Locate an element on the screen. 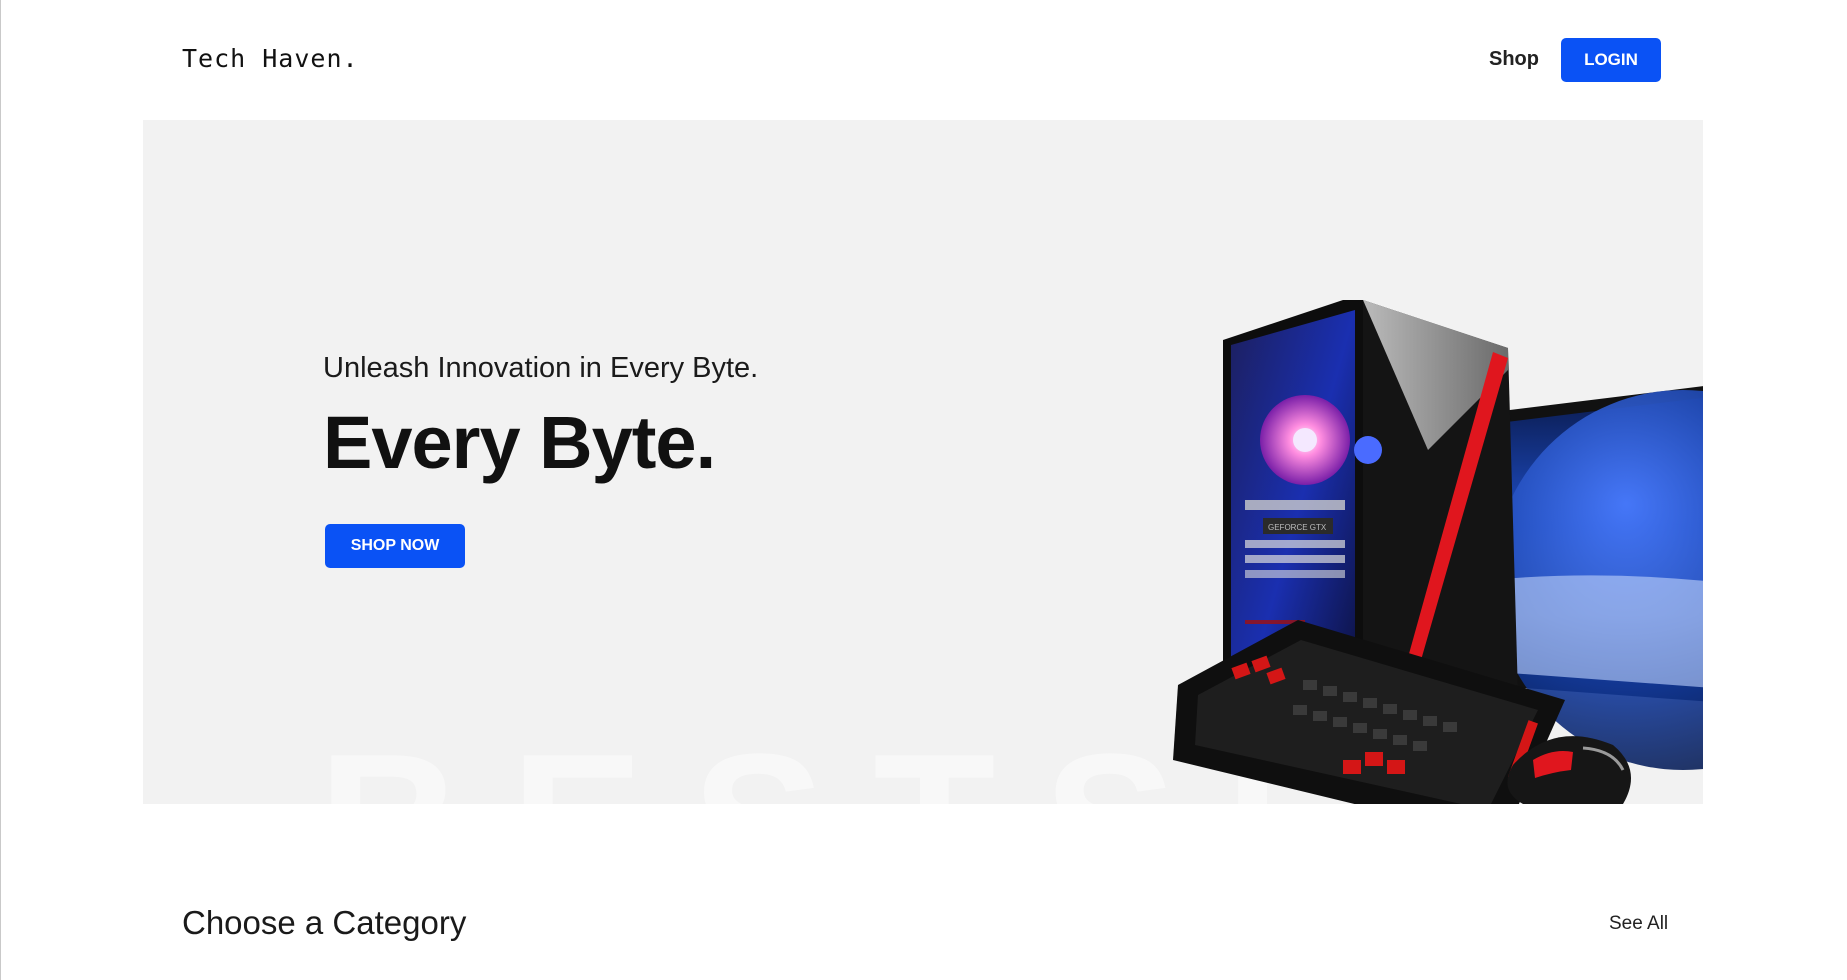 Image resolution: width=1847 pixels, height=980 pixels. section-title-categories: Choose a Category is located at coordinates (324, 922).